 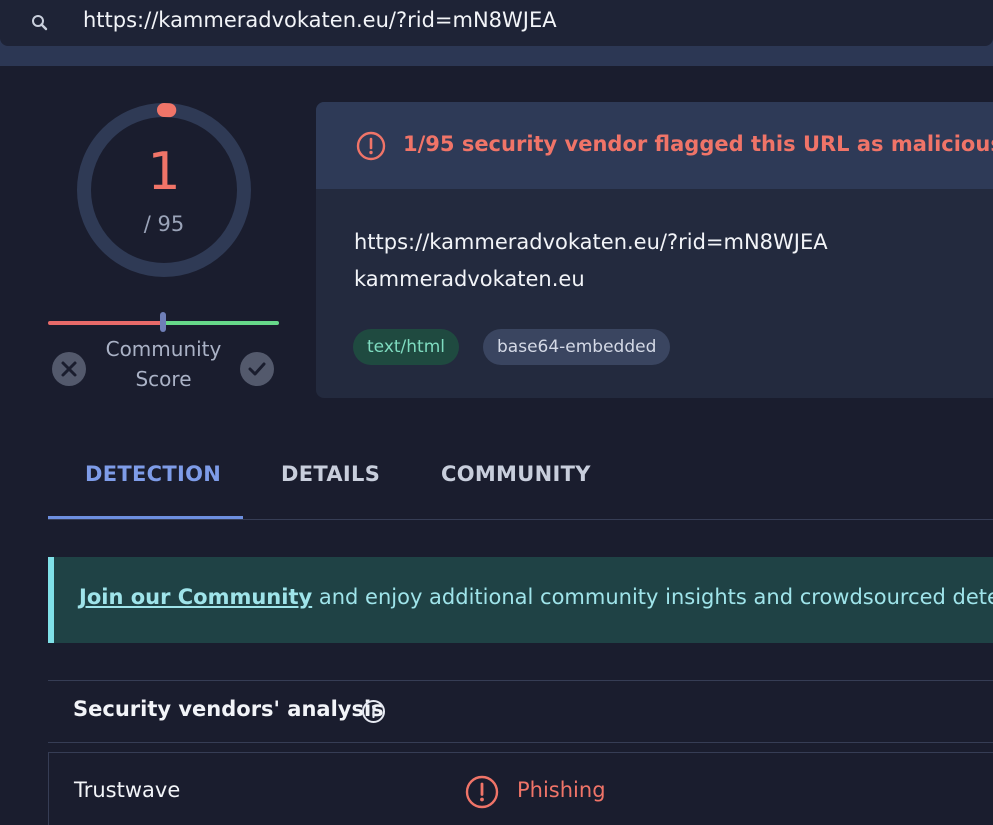 What do you see at coordinates (40, 23) in the screenshot?
I see `search-icon` at bounding box center [40, 23].